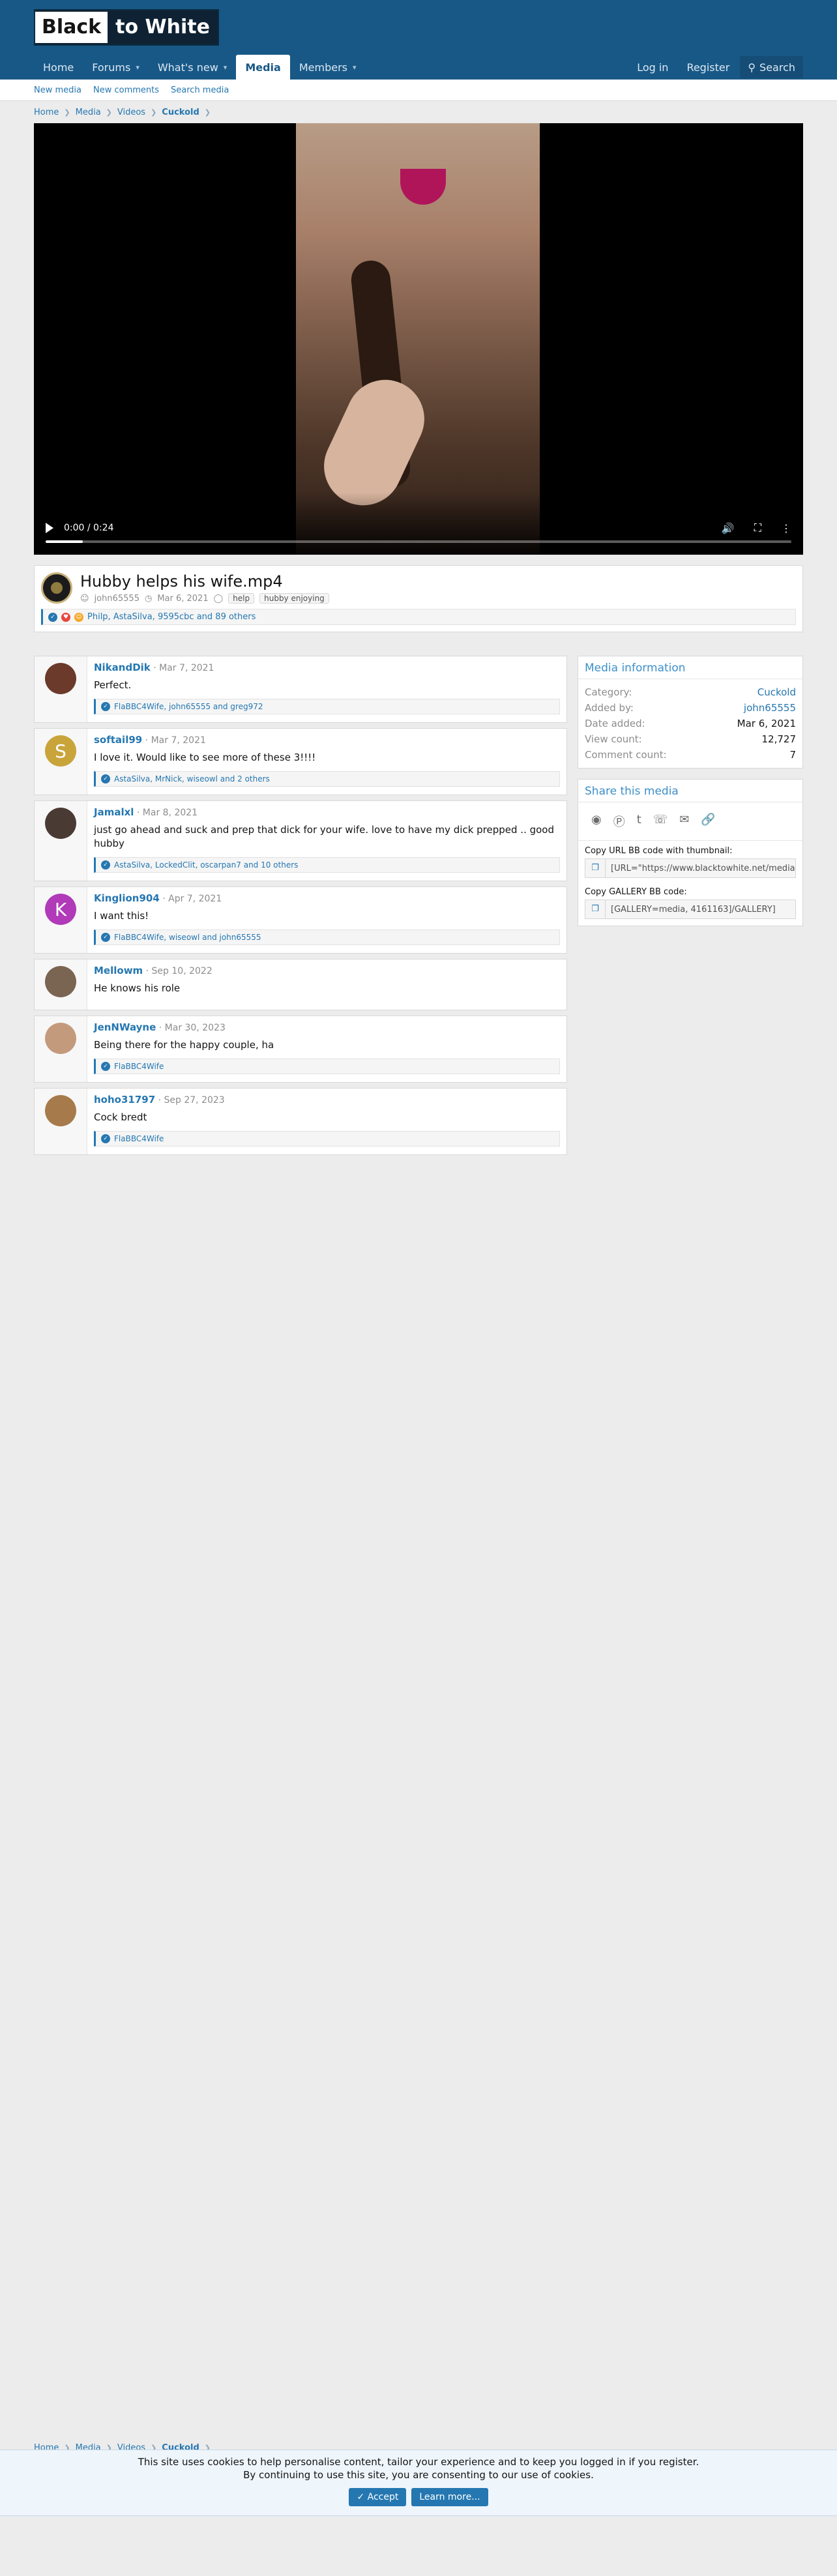 The image size is (837, 2576). I want to click on reactions-text: FlaBBC4Wife, wiseowl and john65555, so click(187, 937).